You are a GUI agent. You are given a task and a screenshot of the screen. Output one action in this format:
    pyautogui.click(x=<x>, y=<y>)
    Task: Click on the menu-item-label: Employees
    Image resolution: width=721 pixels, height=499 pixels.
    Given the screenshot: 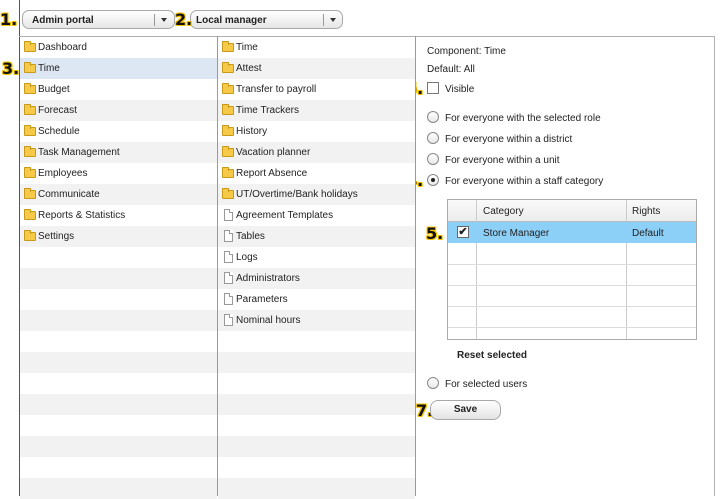 What is the action you would take?
    pyautogui.click(x=63, y=173)
    